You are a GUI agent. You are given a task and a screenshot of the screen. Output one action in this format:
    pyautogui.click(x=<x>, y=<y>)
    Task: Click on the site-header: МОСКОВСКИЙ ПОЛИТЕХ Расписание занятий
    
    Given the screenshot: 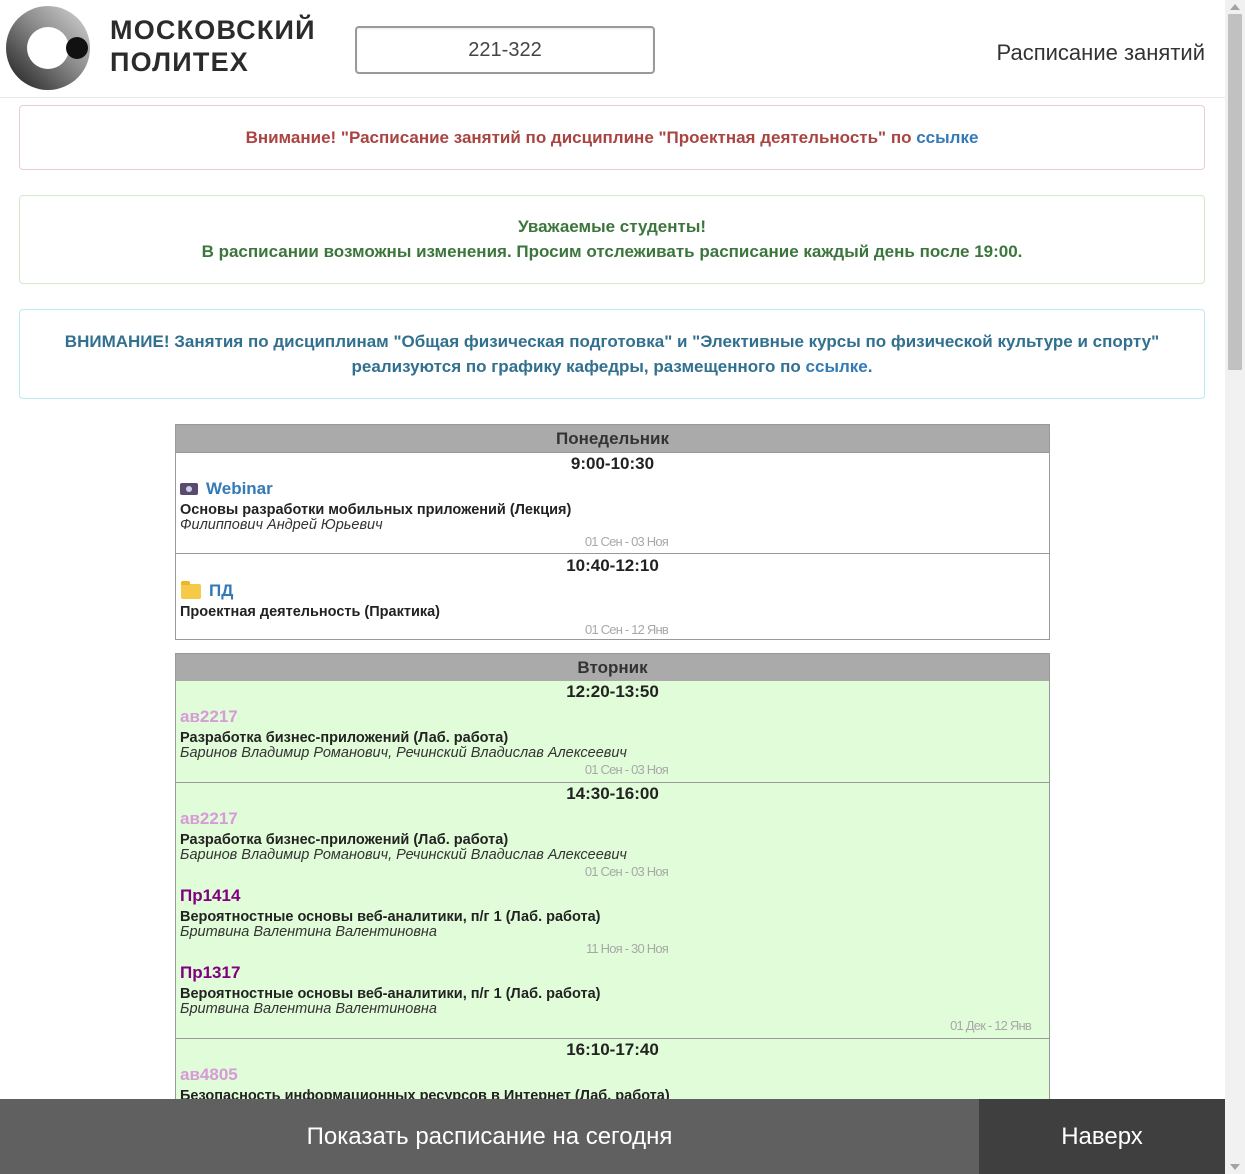 What is the action you would take?
    pyautogui.click(x=612, y=49)
    